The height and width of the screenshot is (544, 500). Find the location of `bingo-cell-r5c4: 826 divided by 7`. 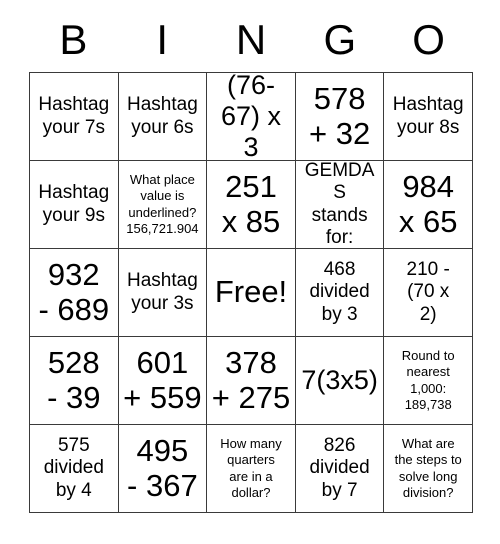

bingo-cell-r5c4: 826 divided by 7 is located at coordinates (340, 469).